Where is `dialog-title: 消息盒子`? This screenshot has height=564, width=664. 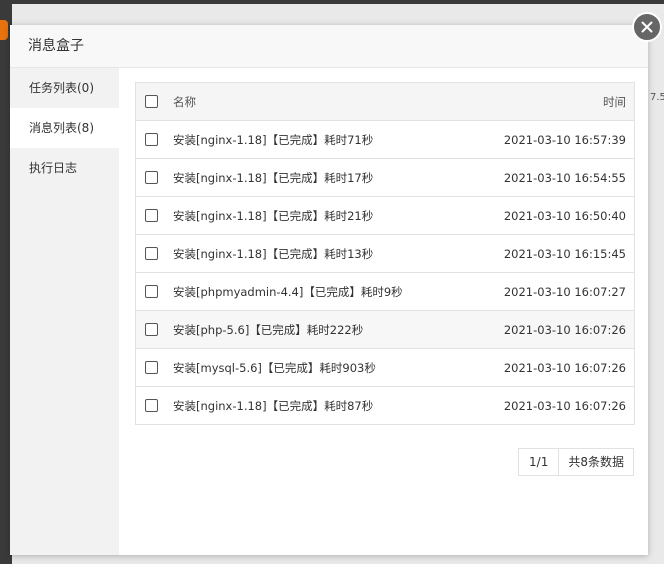
dialog-title: 消息盒子 is located at coordinates (329, 46).